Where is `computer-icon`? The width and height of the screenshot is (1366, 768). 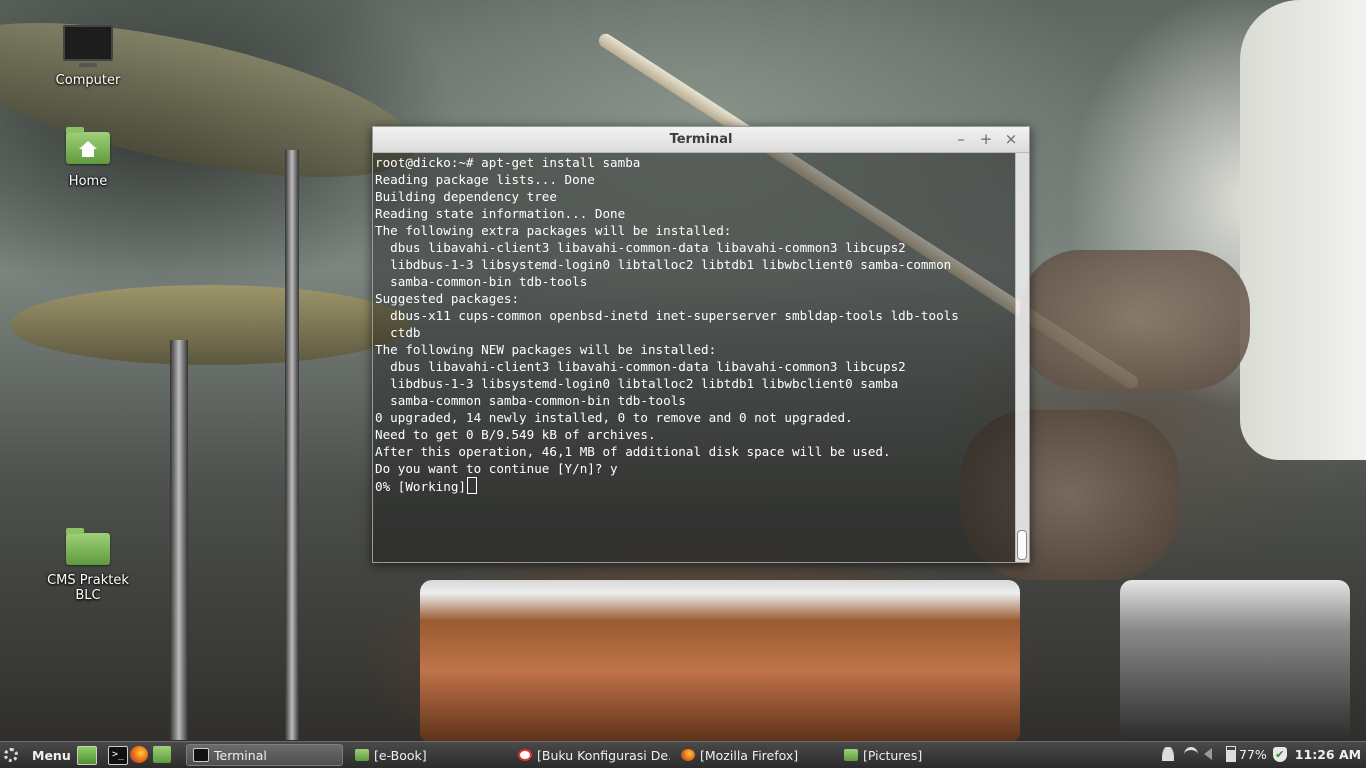
computer-icon is located at coordinates (88, 46).